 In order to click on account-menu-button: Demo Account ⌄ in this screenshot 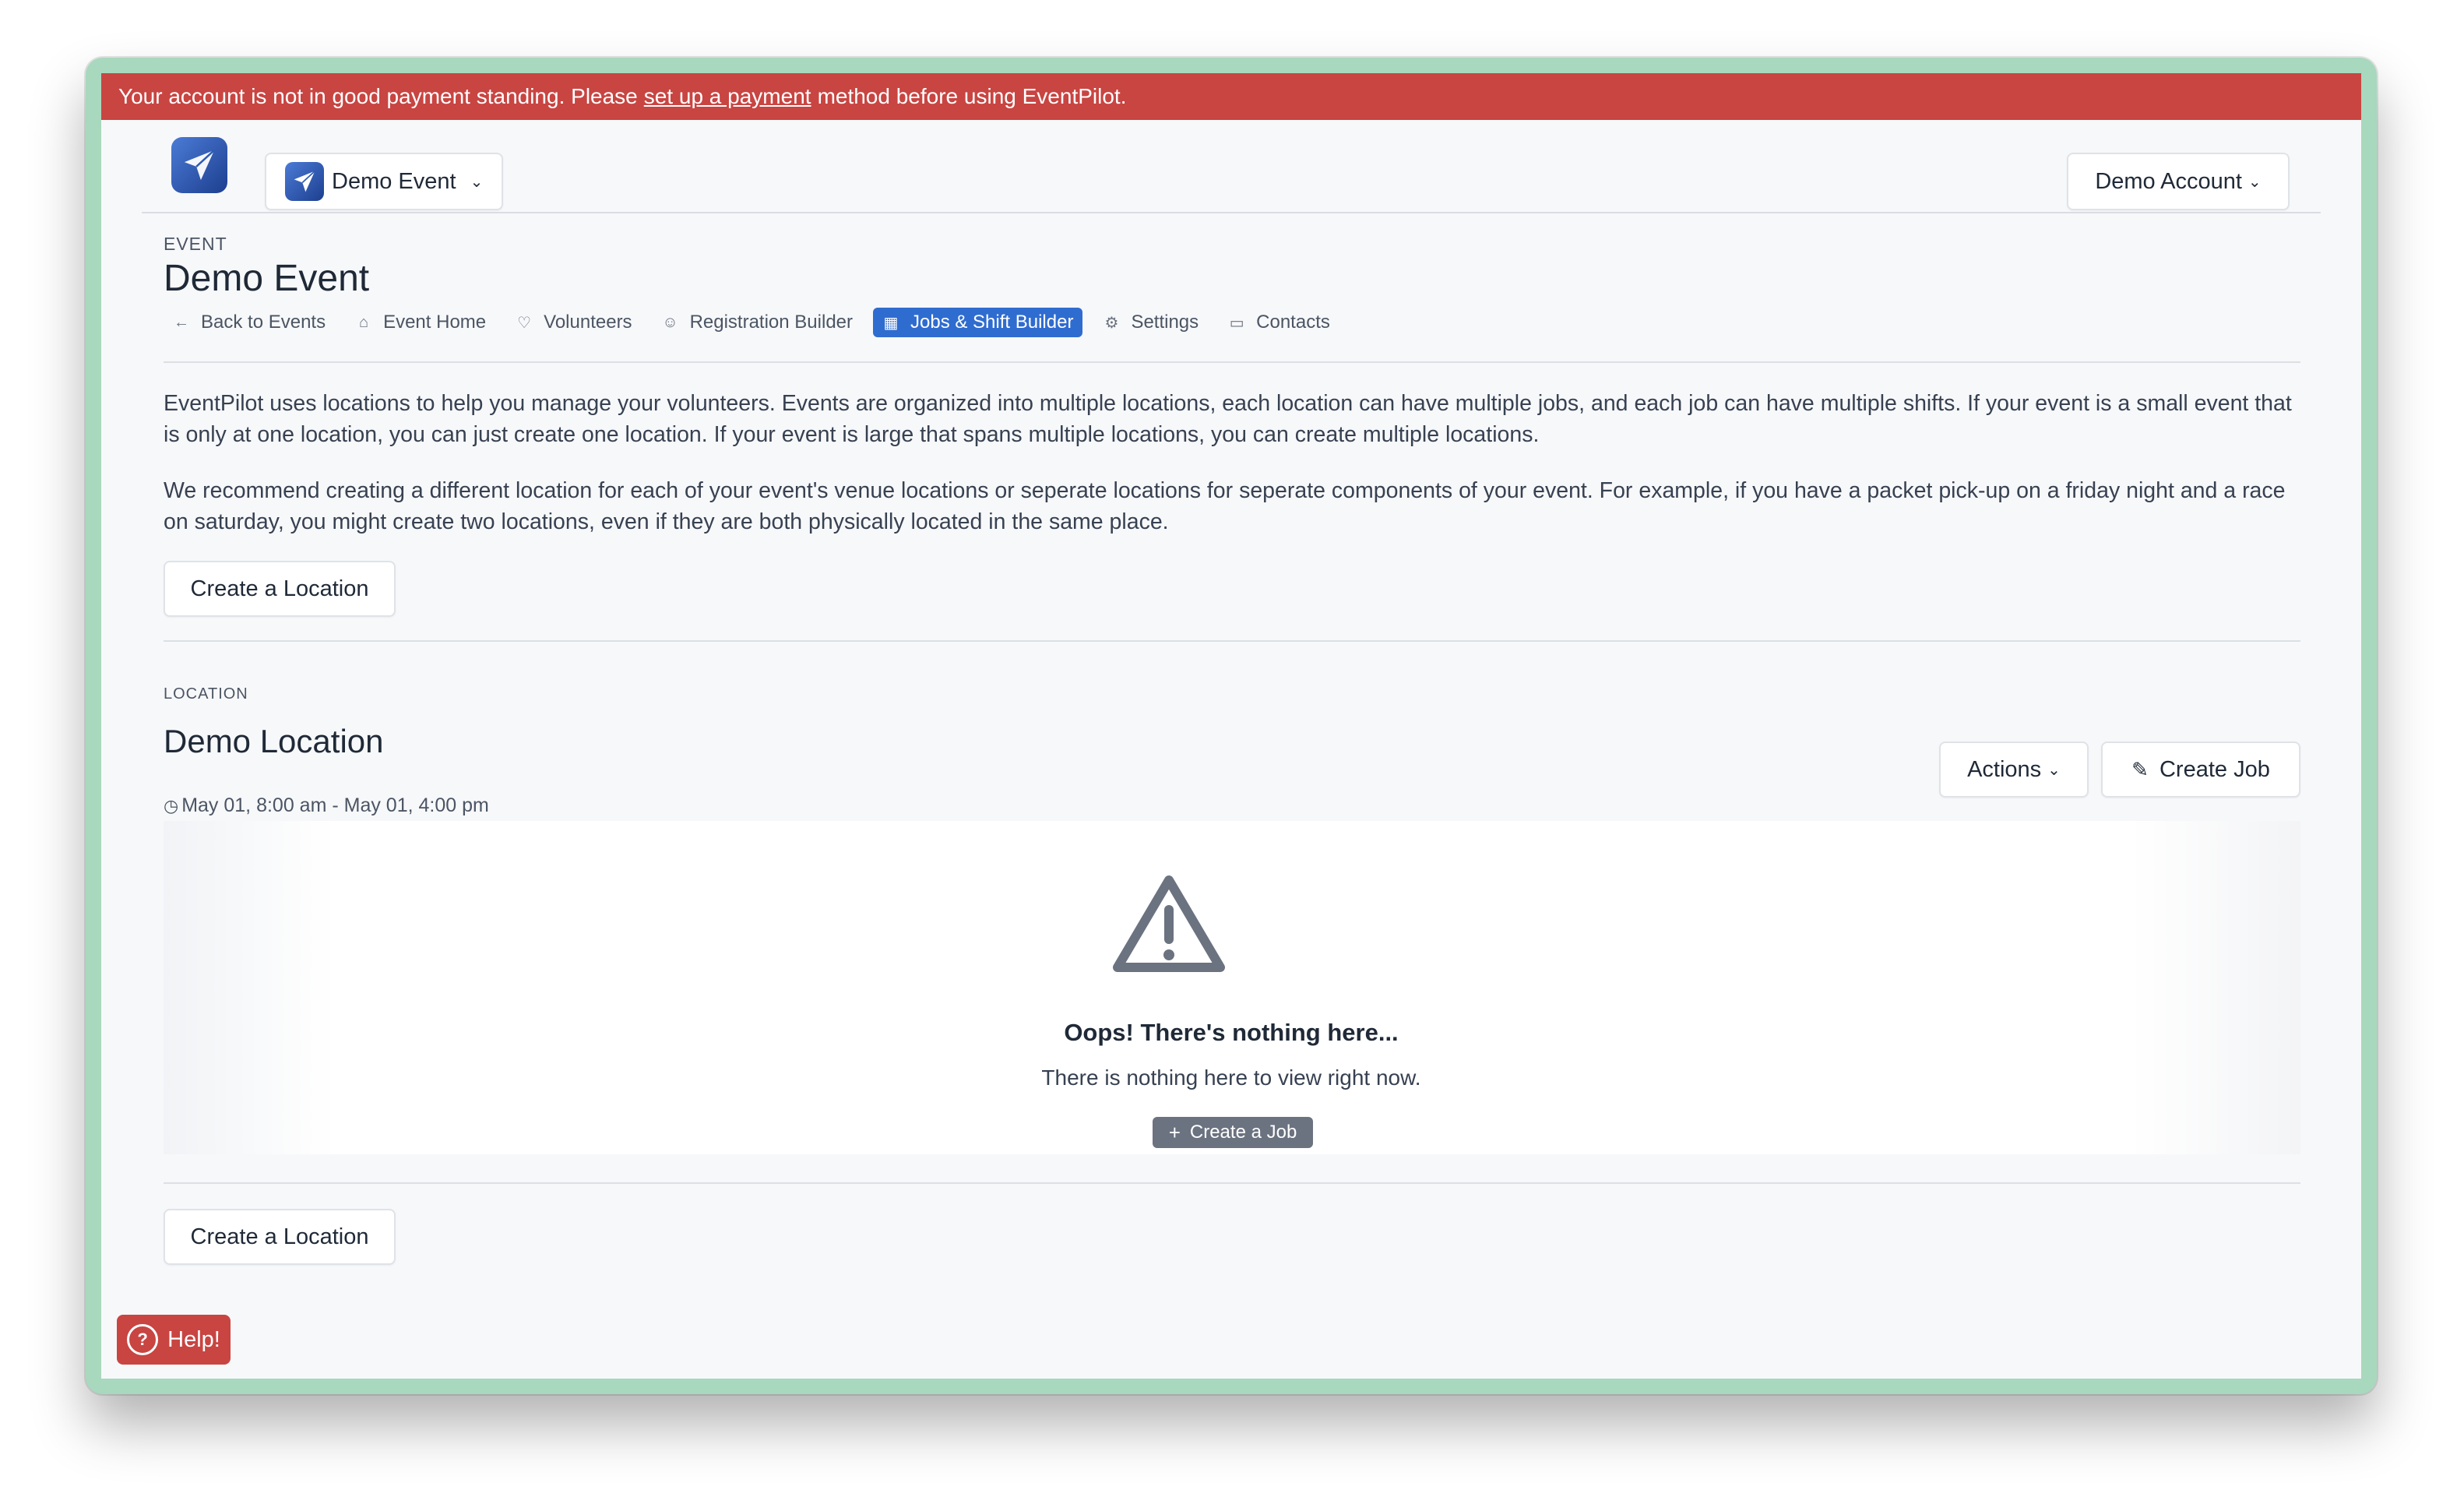, I will do `click(2178, 181)`.